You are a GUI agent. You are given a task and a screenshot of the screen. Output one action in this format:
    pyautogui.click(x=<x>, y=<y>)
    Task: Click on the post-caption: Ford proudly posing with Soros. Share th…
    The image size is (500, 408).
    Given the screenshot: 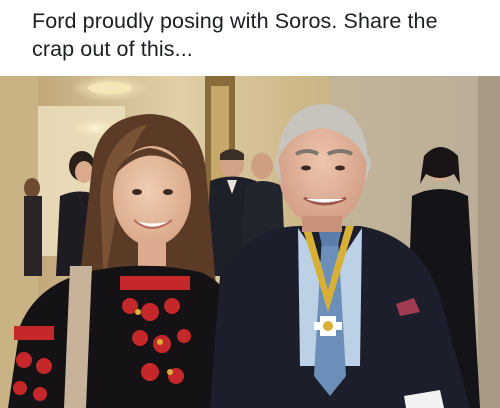 What is the action you would take?
    pyautogui.click(x=235, y=35)
    